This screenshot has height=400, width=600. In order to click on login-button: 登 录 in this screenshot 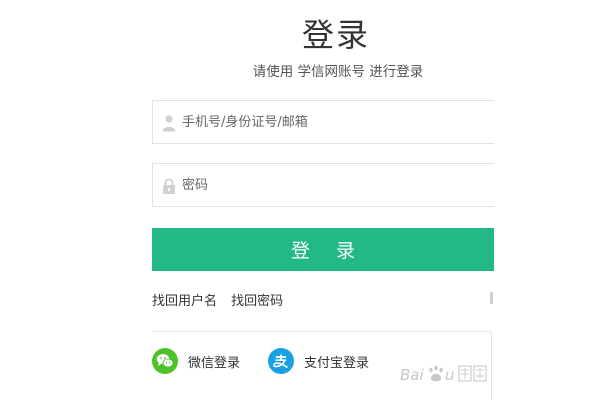, I will do `click(323, 249)`.